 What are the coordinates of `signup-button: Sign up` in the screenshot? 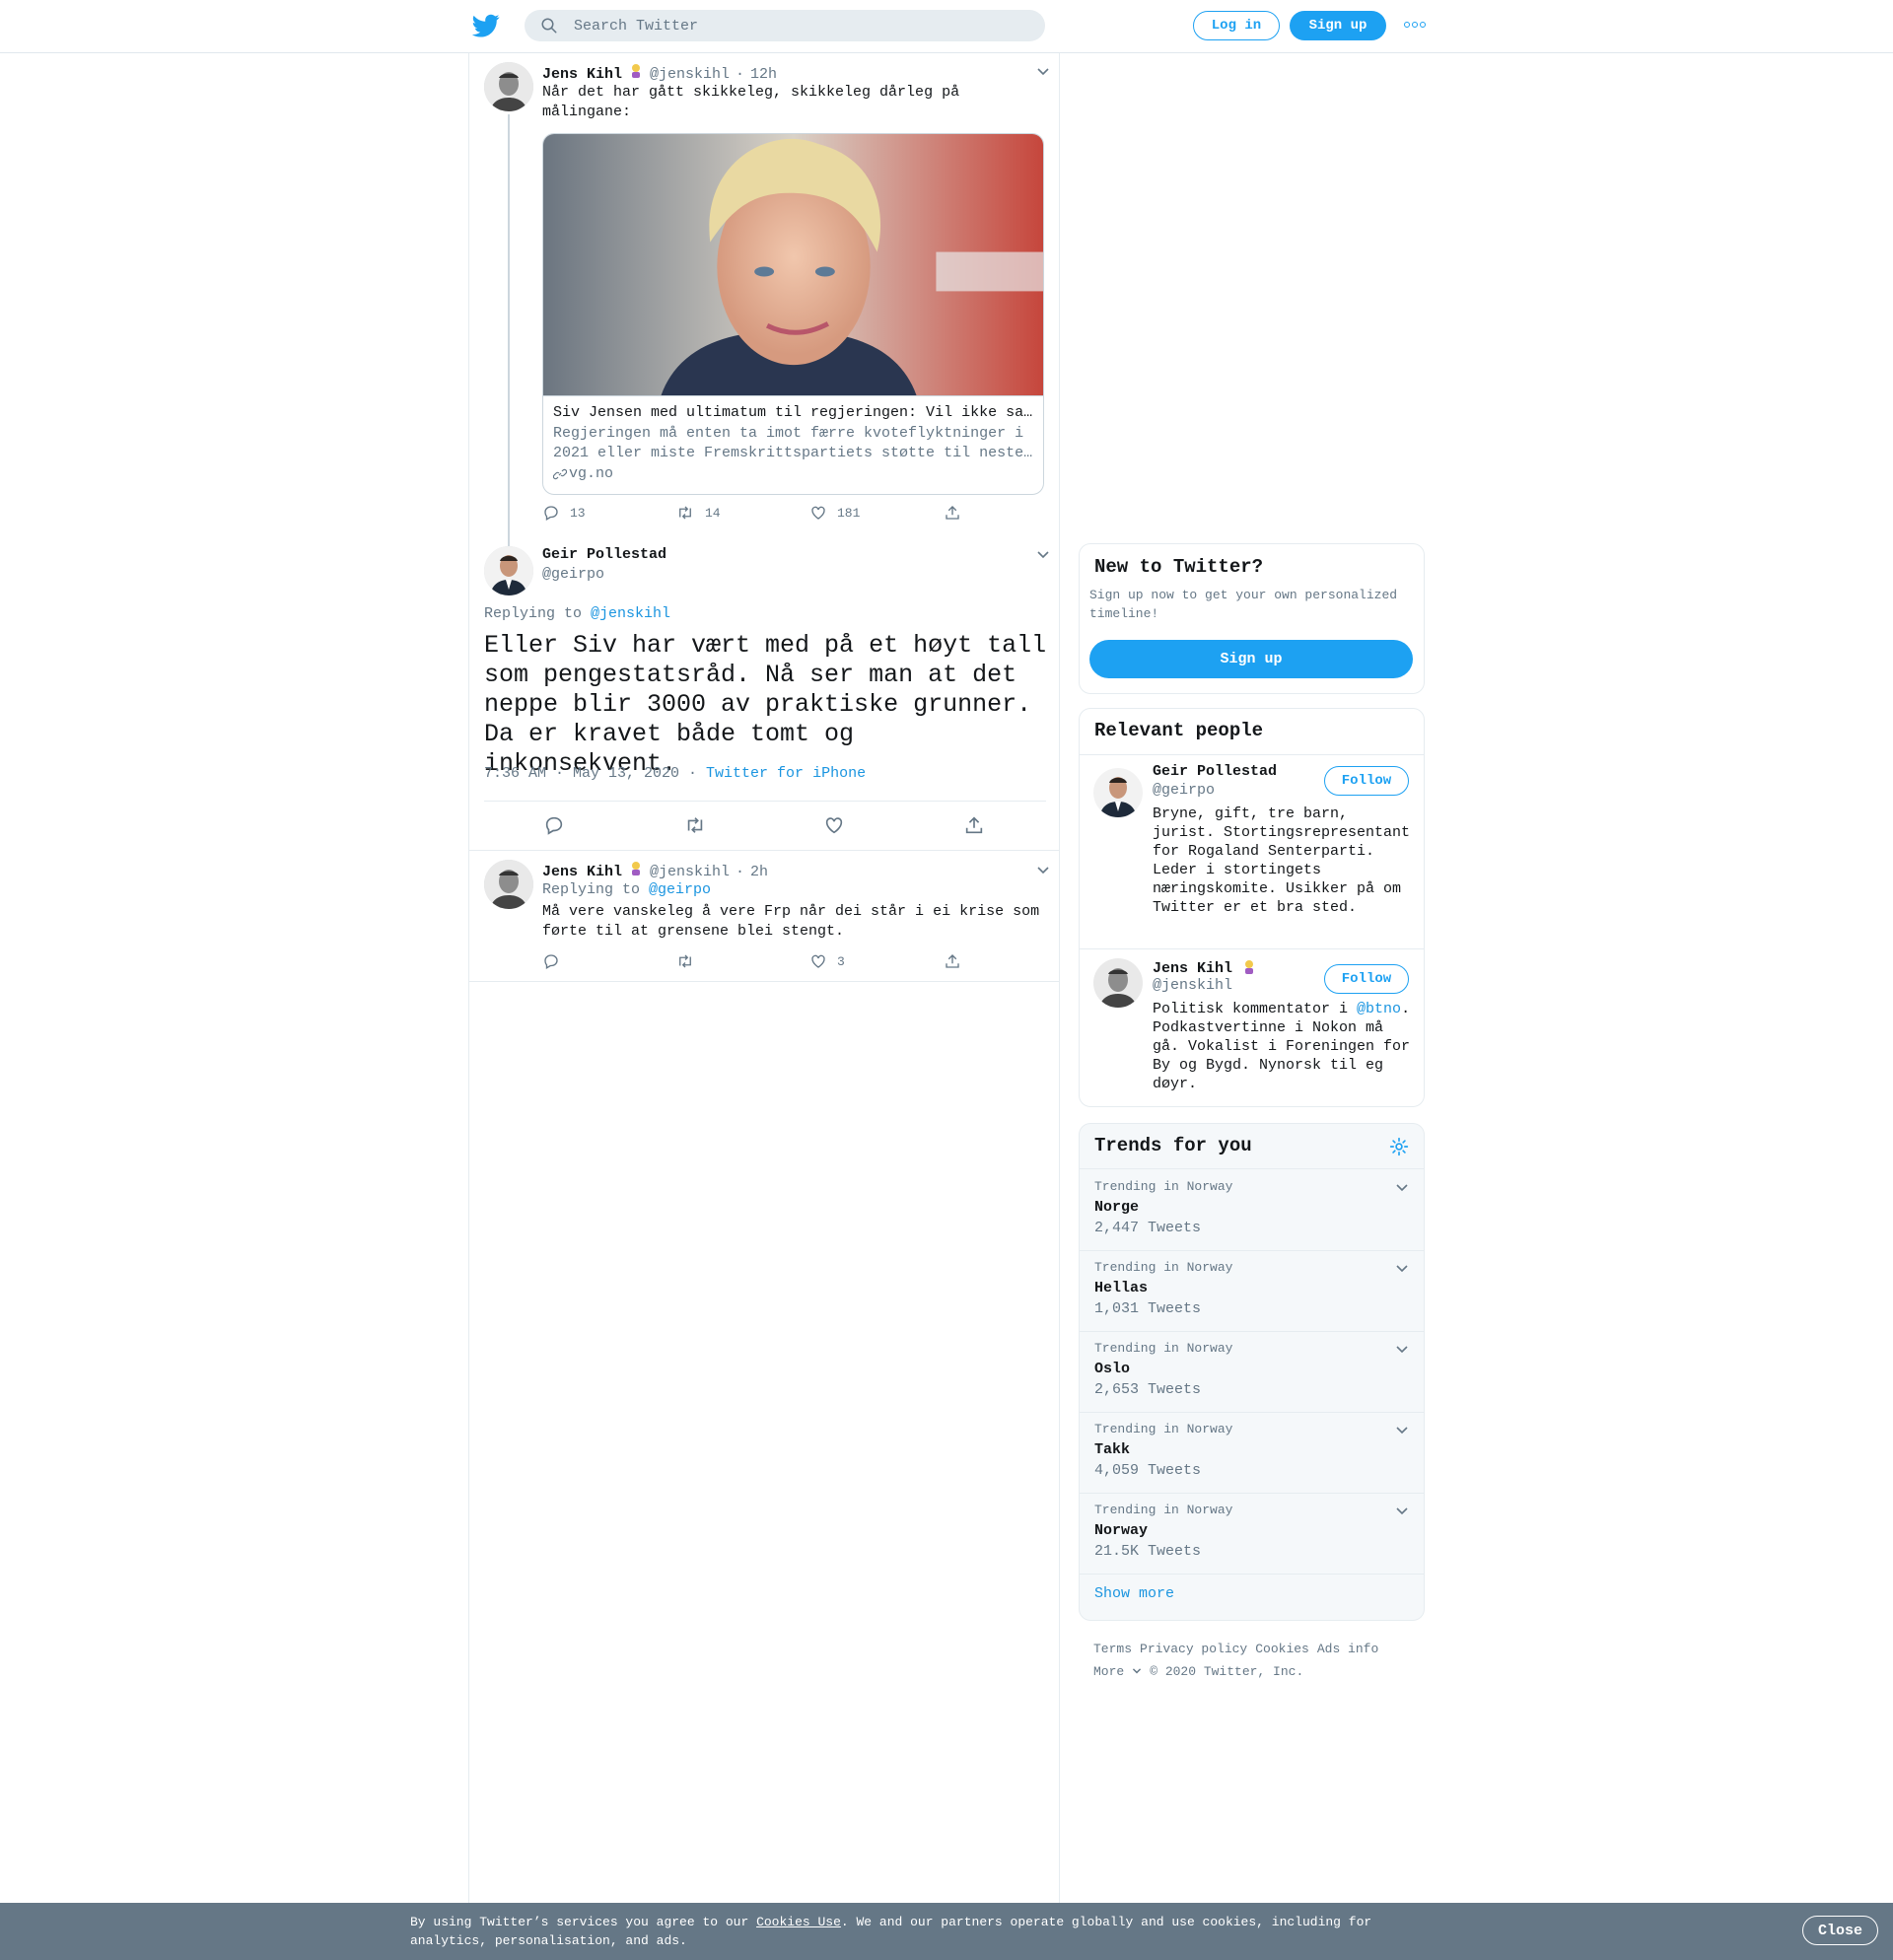 It's located at (1338, 25).